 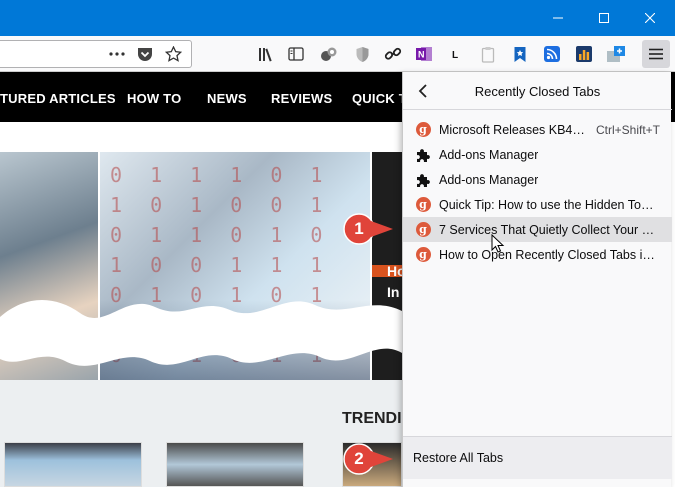 I want to click on restore-all-tabs-button: Restore All Tabs, so click(x=537, y=458).